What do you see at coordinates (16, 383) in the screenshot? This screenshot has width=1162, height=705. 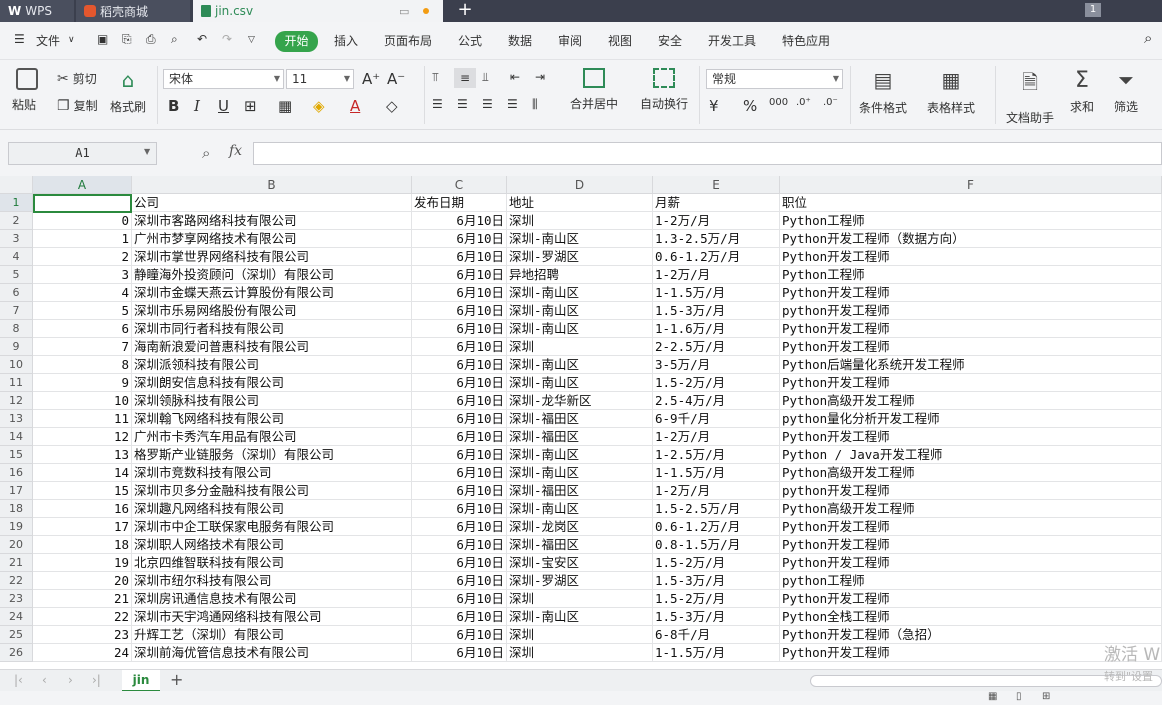 I see `row-header: 11` at bounding box center [16, 383].